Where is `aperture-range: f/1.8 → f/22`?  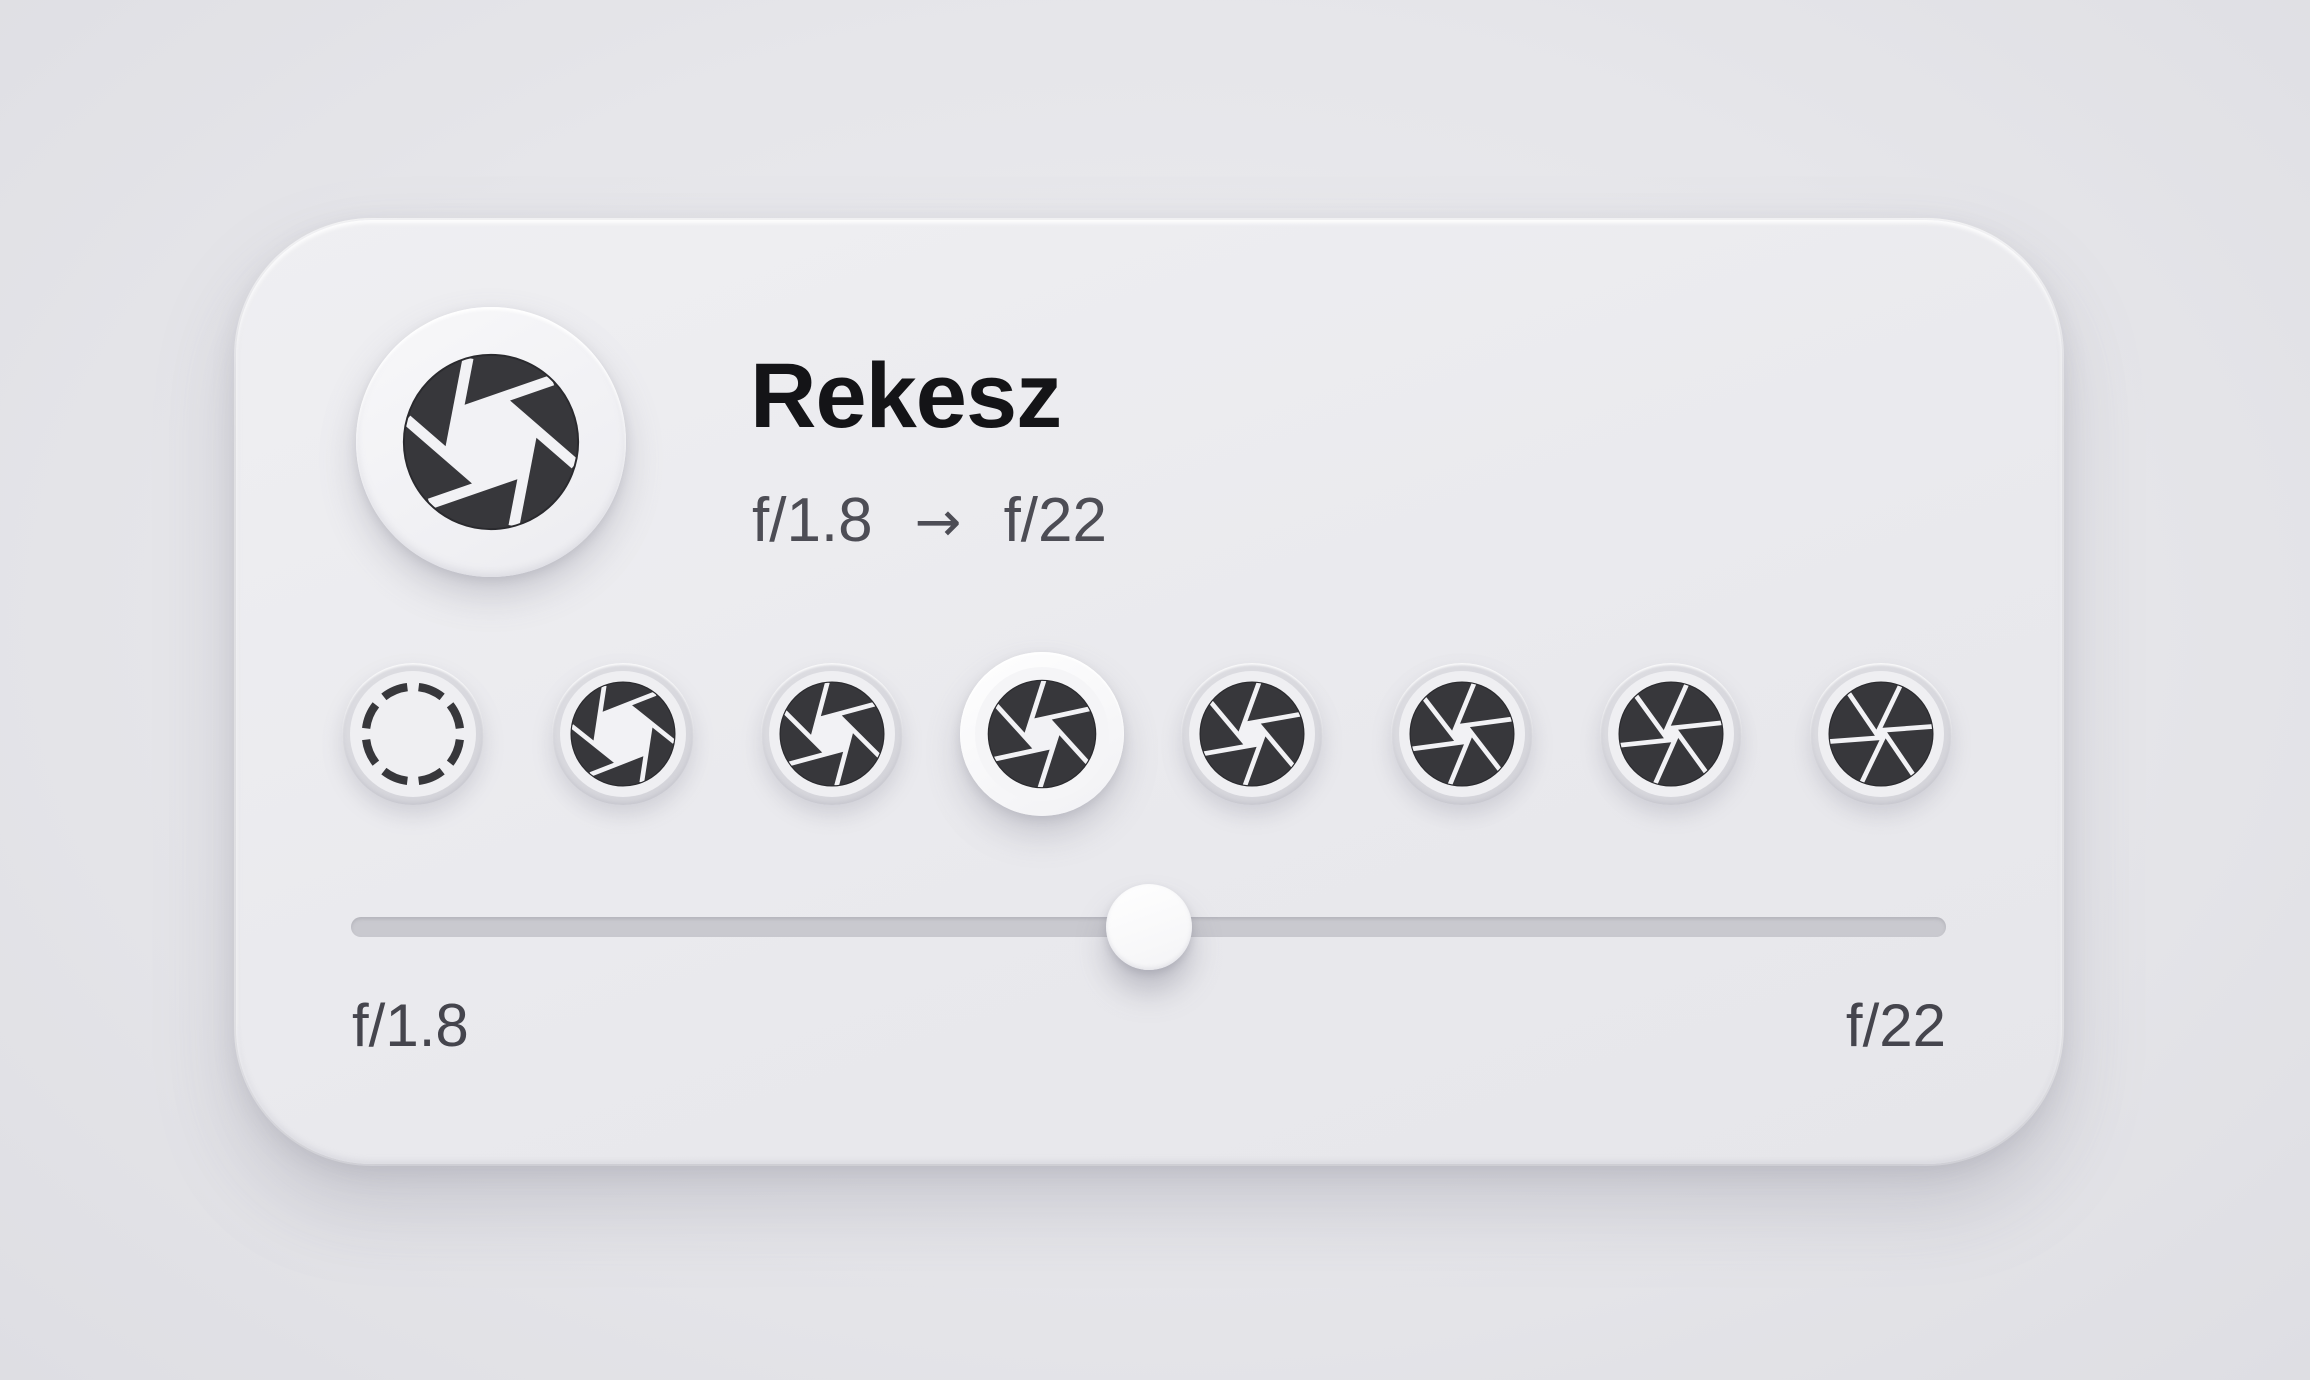 aperture-range: f/1.8 → f/22 is located at coordinates (929, 521).